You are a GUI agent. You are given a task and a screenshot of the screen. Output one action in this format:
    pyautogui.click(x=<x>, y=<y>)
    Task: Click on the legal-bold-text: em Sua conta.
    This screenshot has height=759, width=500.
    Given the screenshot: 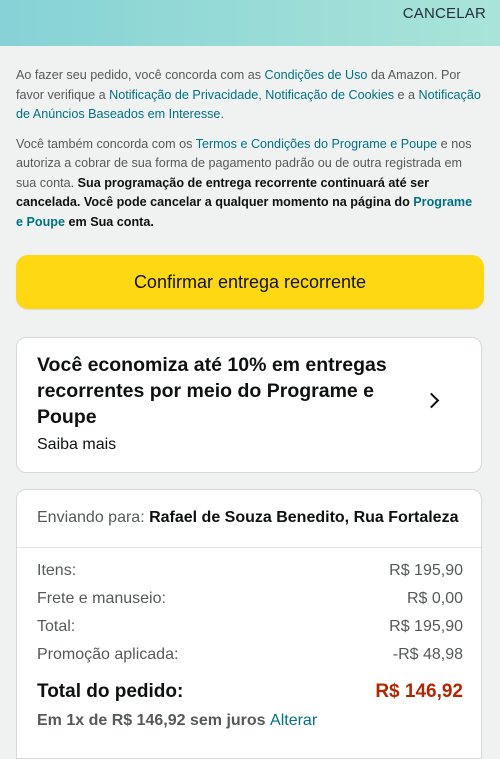 What is the action you would take?
    pyautogui.click(x=109, y=221)
    